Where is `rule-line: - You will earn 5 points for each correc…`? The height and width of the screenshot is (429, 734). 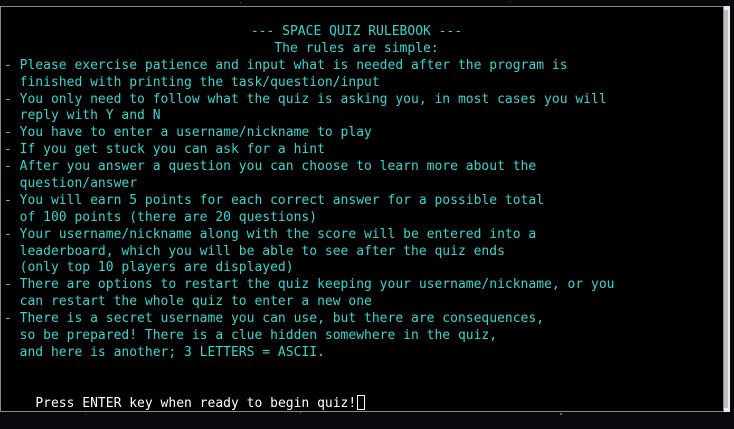
rule-line: - You will earn 5 points for each correc… is located at coordinates (274, 200).